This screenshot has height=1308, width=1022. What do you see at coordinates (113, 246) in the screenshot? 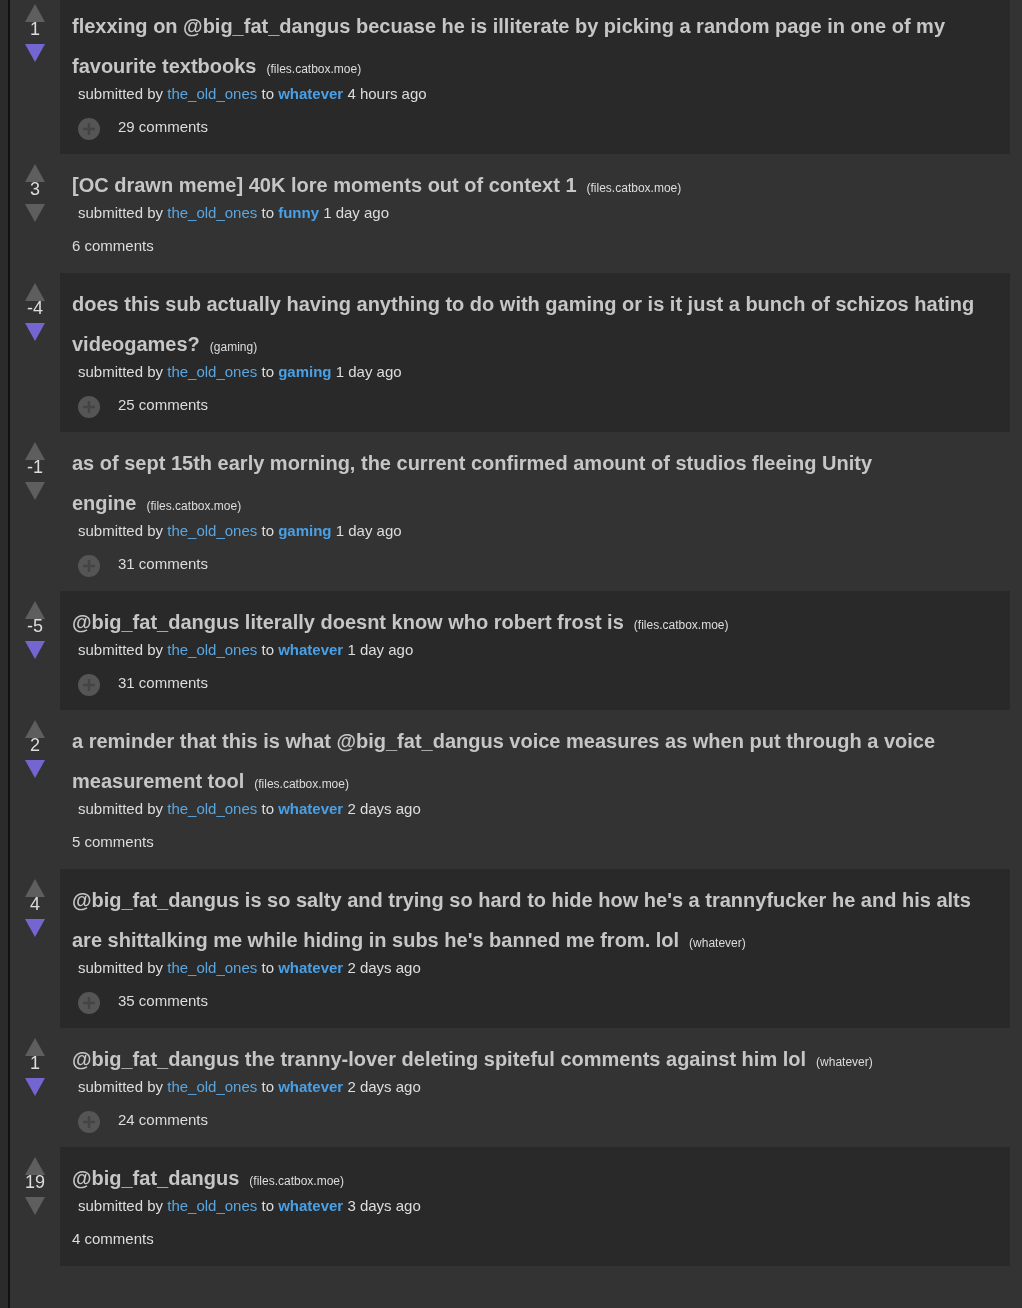
I see `comments-link: 6 comments` at bounding box center [113, 246].